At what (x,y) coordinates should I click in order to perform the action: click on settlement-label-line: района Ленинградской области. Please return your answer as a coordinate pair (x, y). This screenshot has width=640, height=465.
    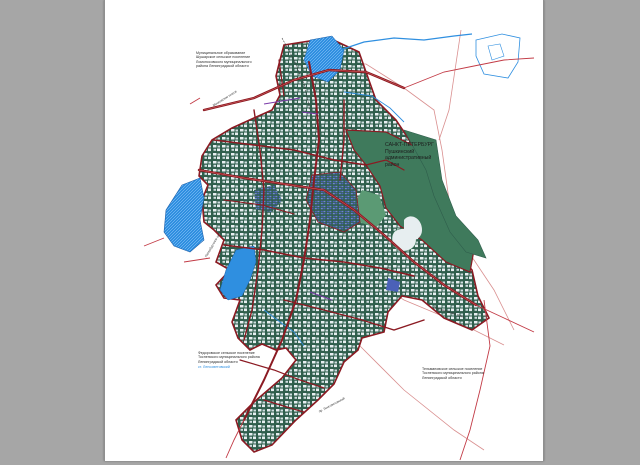
    Looking at the image, I should click on (222, 66).